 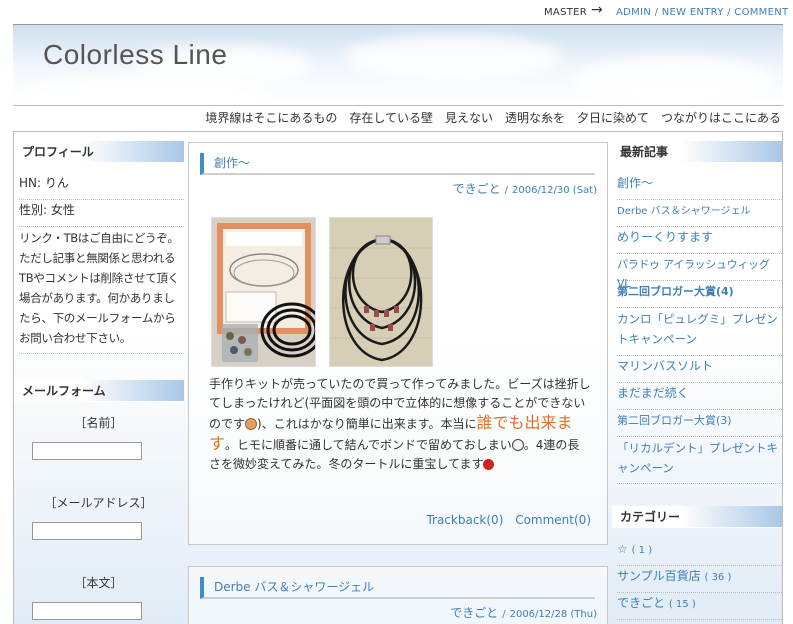 I want to click on profile-hn: HN: りん, so click(x=101, y=187).